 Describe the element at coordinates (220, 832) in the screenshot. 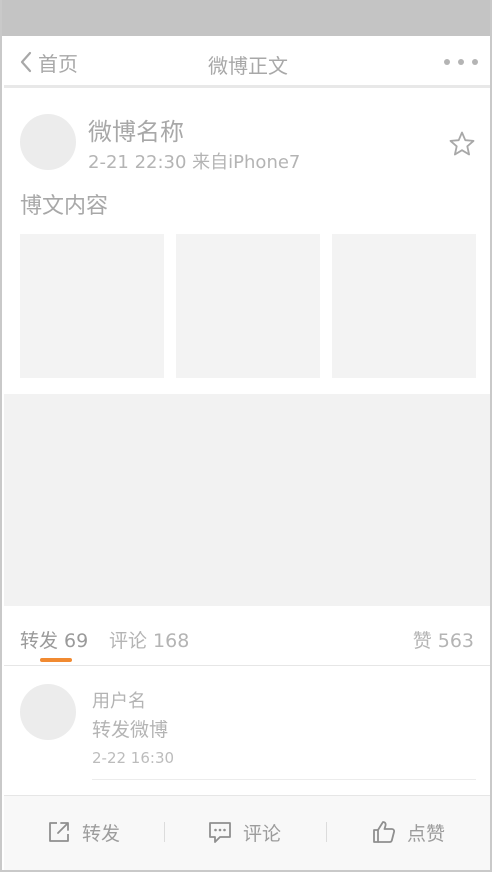

I see `comment-bubble-icon` at that location.